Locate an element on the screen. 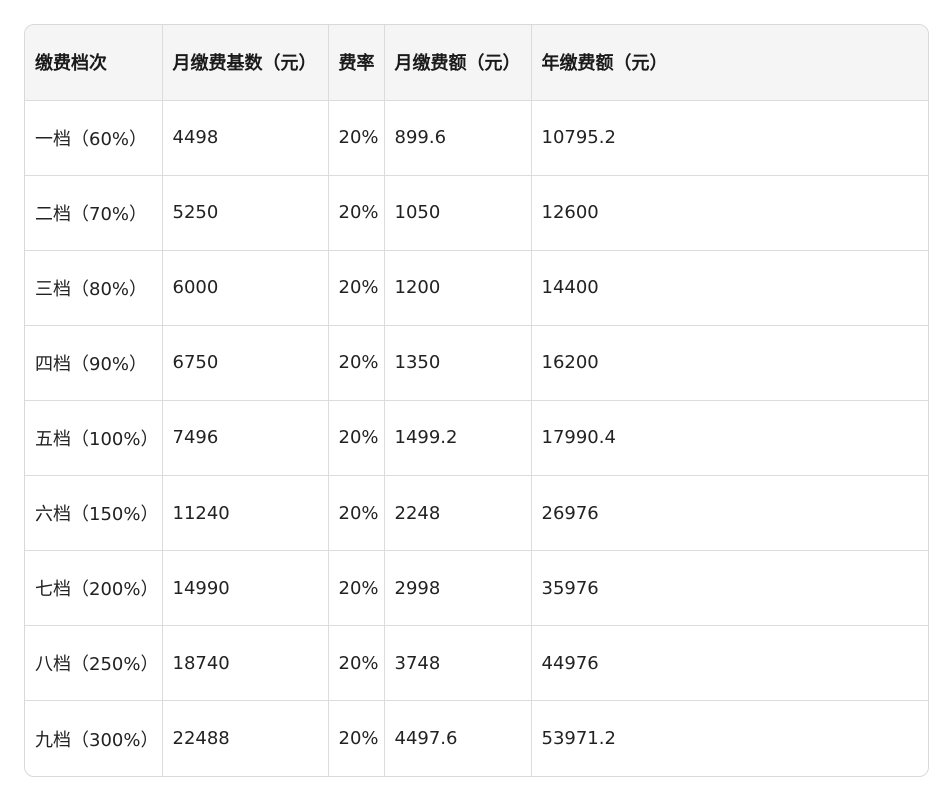 The image size is (938, 800). cell-monthly-base: 14990 is located at coordinates (245, 588).